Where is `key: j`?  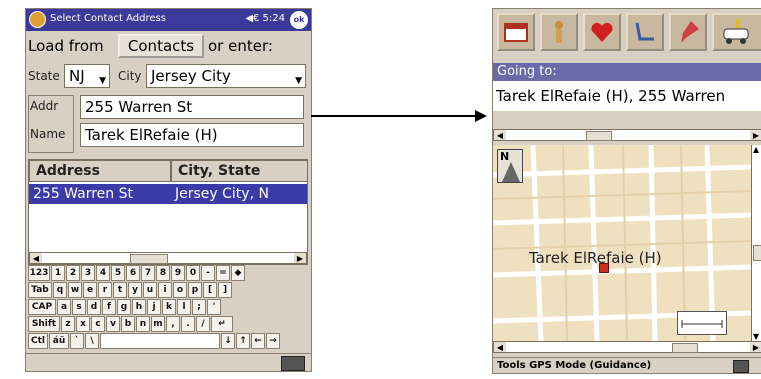 key: j is located at coordinates (154, 307).